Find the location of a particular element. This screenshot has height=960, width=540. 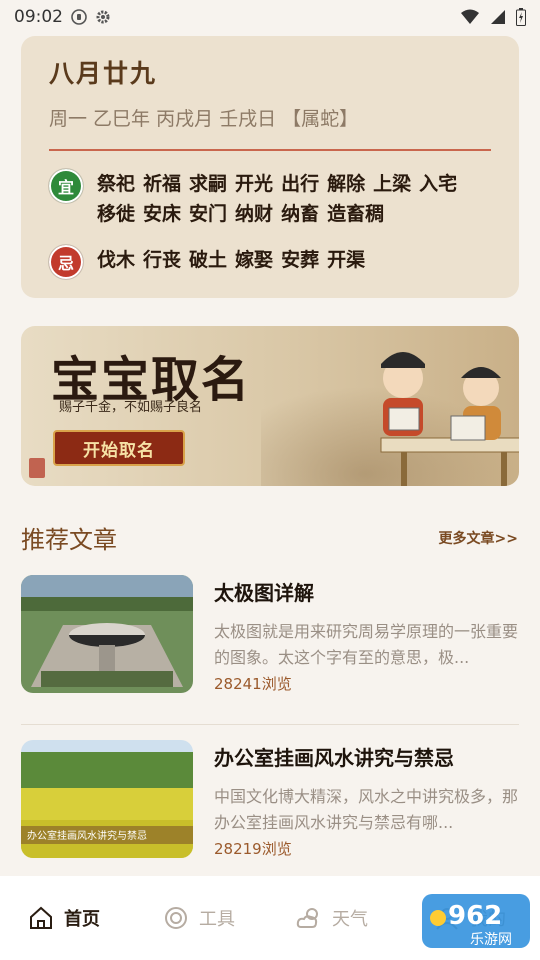

home-icon is located at coordinates (41, 917).